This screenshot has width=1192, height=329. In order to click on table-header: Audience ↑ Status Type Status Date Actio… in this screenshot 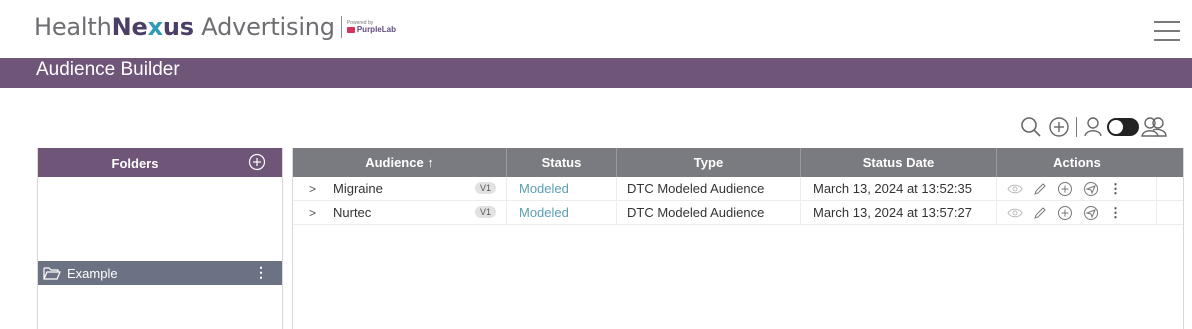, I will do `click(738, 162)`.